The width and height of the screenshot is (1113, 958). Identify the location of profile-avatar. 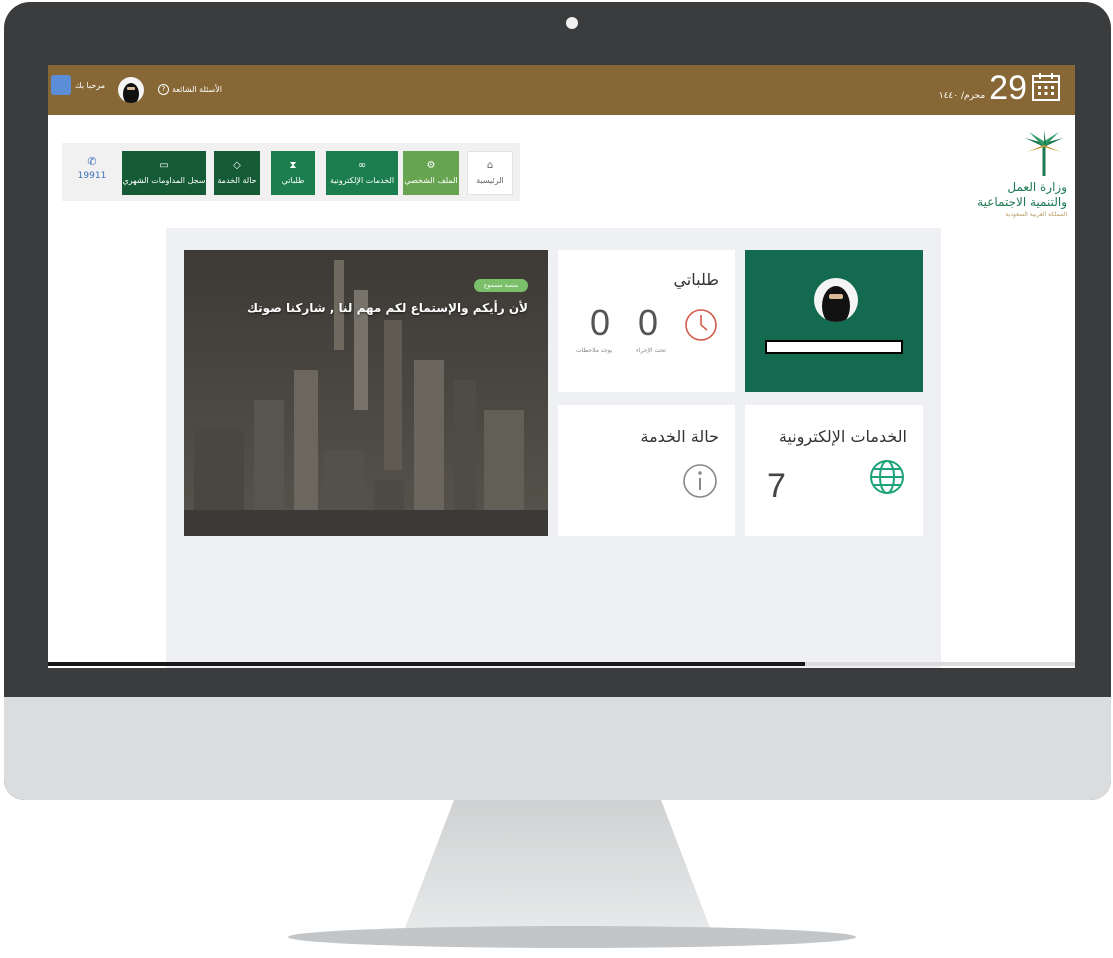
(836, 300).